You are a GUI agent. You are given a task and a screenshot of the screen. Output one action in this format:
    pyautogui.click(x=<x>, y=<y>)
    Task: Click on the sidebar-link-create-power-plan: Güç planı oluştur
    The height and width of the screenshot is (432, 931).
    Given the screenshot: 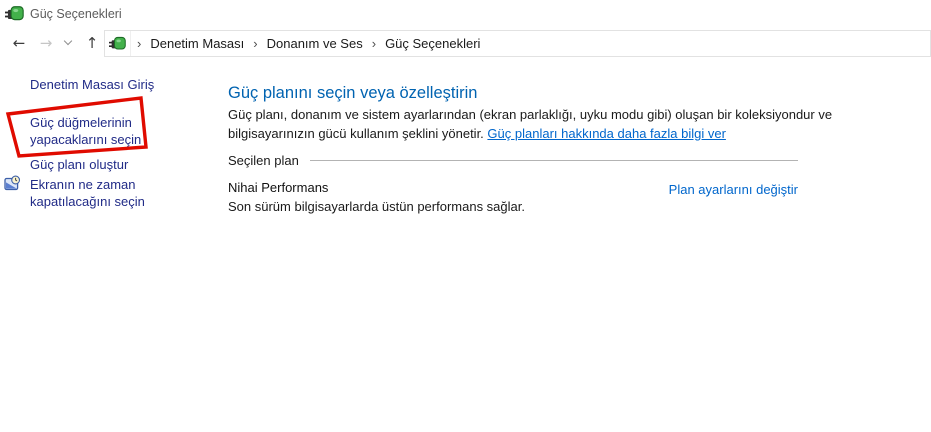 What is the action you would take?
    pyautogui.click(x=106, y=164)
    